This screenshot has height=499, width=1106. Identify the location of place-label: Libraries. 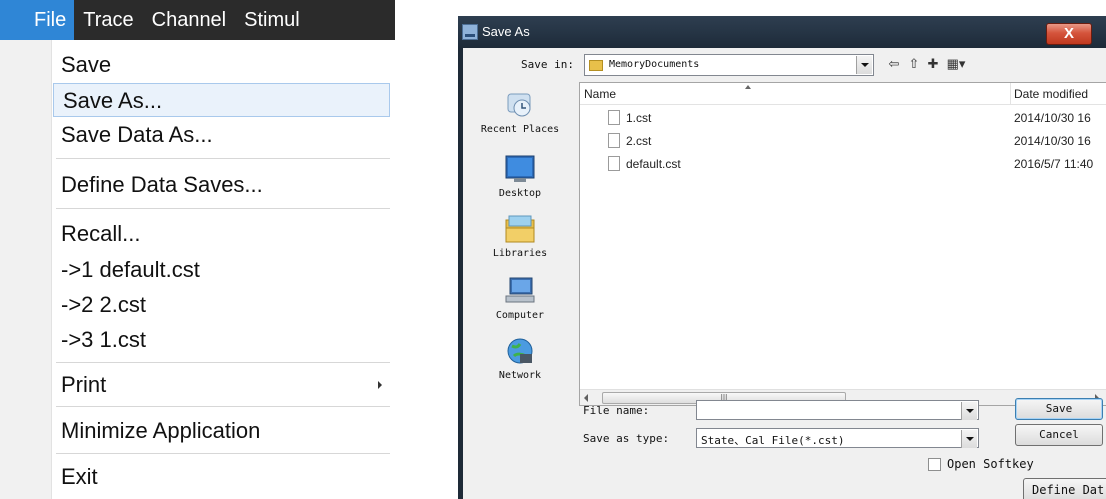
(520, 253).